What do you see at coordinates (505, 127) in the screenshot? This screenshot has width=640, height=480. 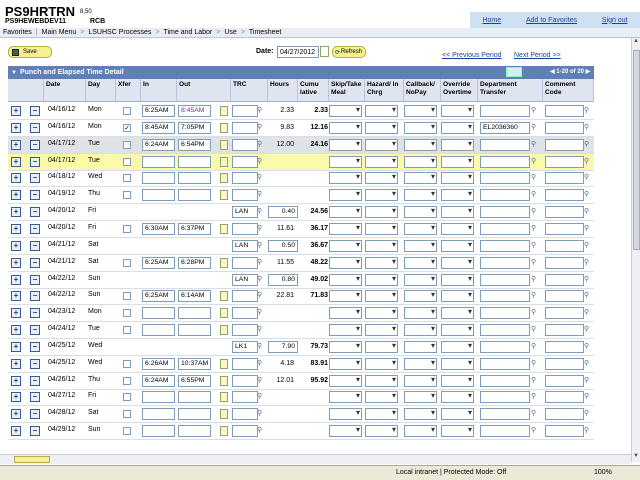 I see `dept-transfer-input: EL2036360` at bounding box center [505, 127].